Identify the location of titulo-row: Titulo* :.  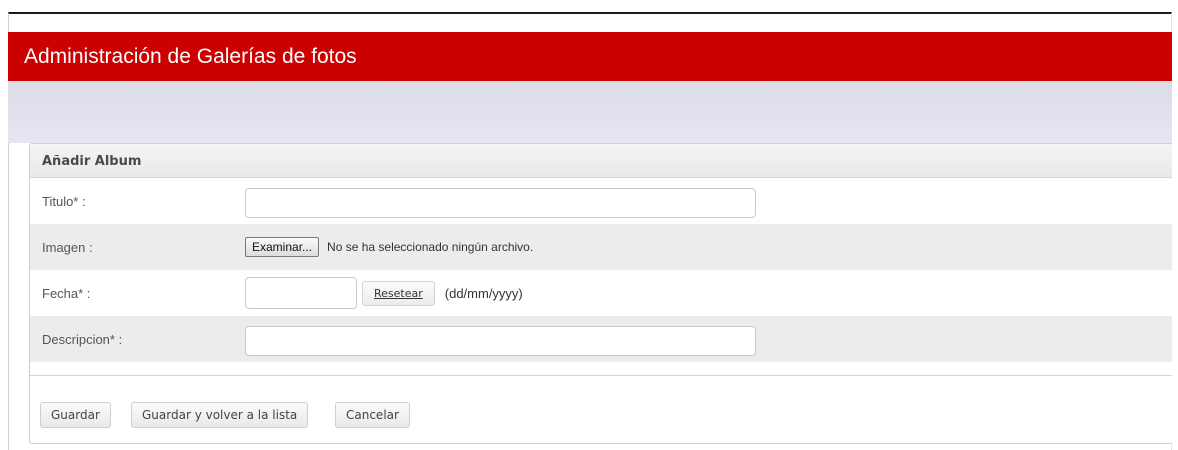
(601, 201).